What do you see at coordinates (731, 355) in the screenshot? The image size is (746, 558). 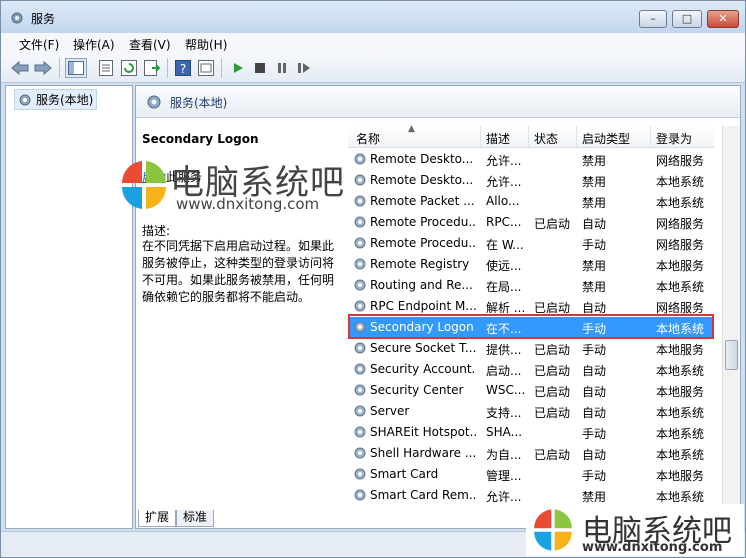 I see `scrollbar-thumb` at bounding box center [731, 355].